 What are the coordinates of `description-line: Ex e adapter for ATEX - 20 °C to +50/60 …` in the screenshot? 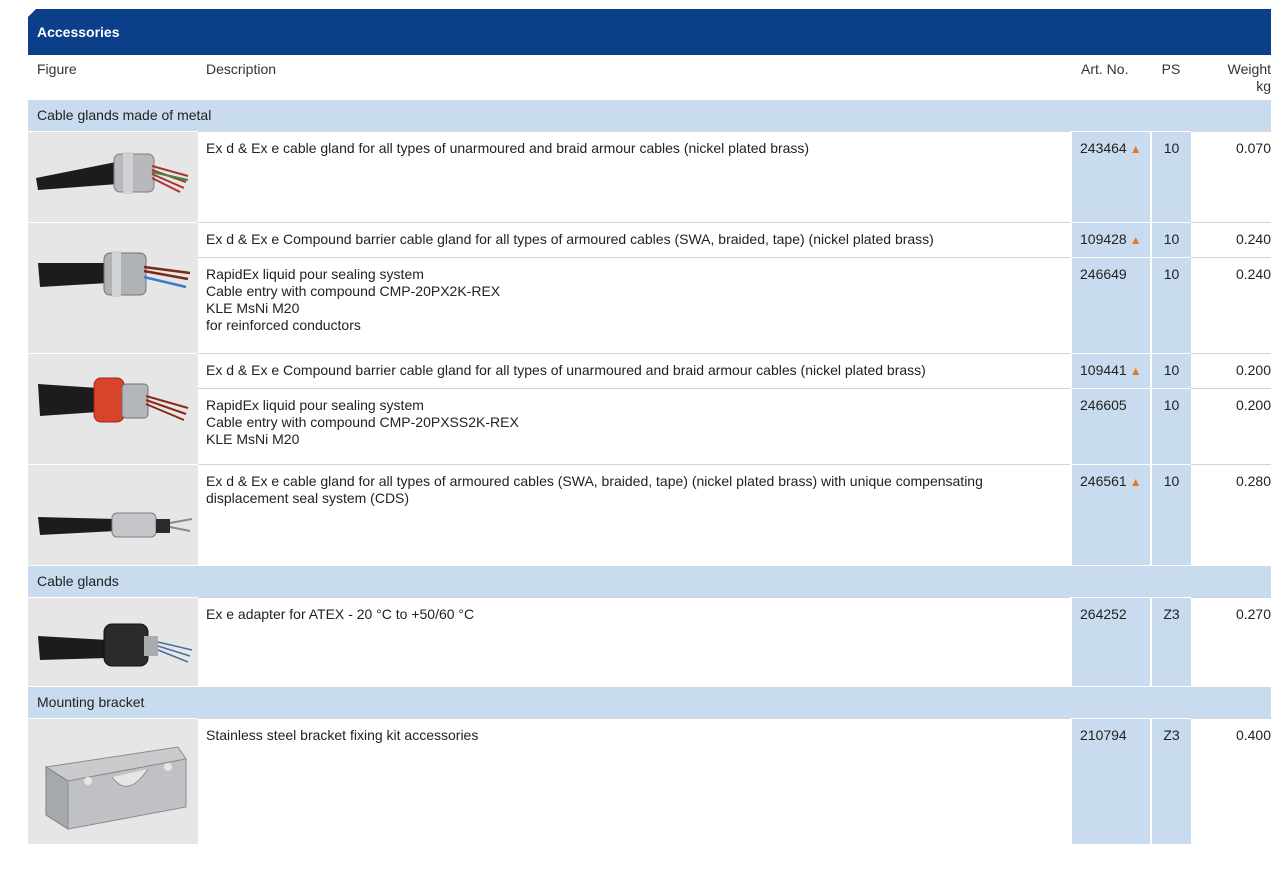 It's located at (340, 613).